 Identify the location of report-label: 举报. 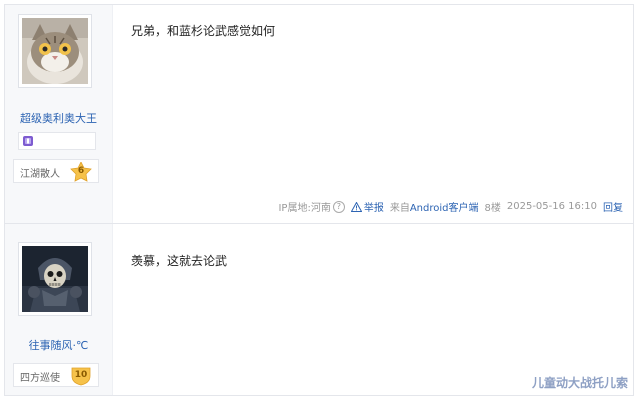
(373, 208).